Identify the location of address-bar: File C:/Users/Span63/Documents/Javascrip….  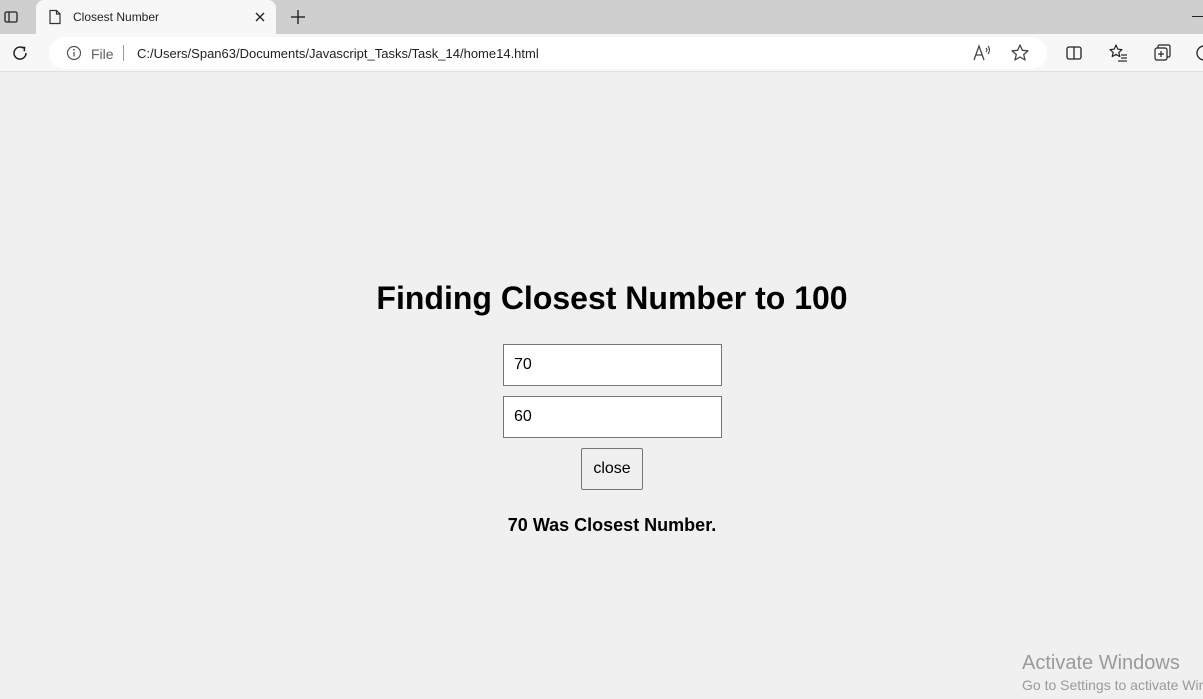
(548, 53).